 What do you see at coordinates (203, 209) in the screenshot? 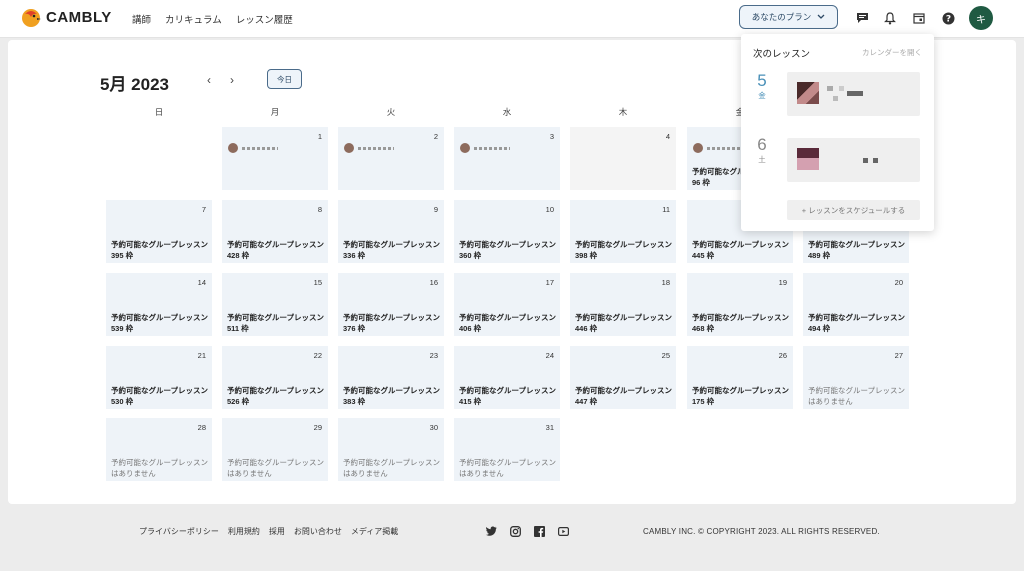
I see `day-number: 7` at bounding box center [203, 209].